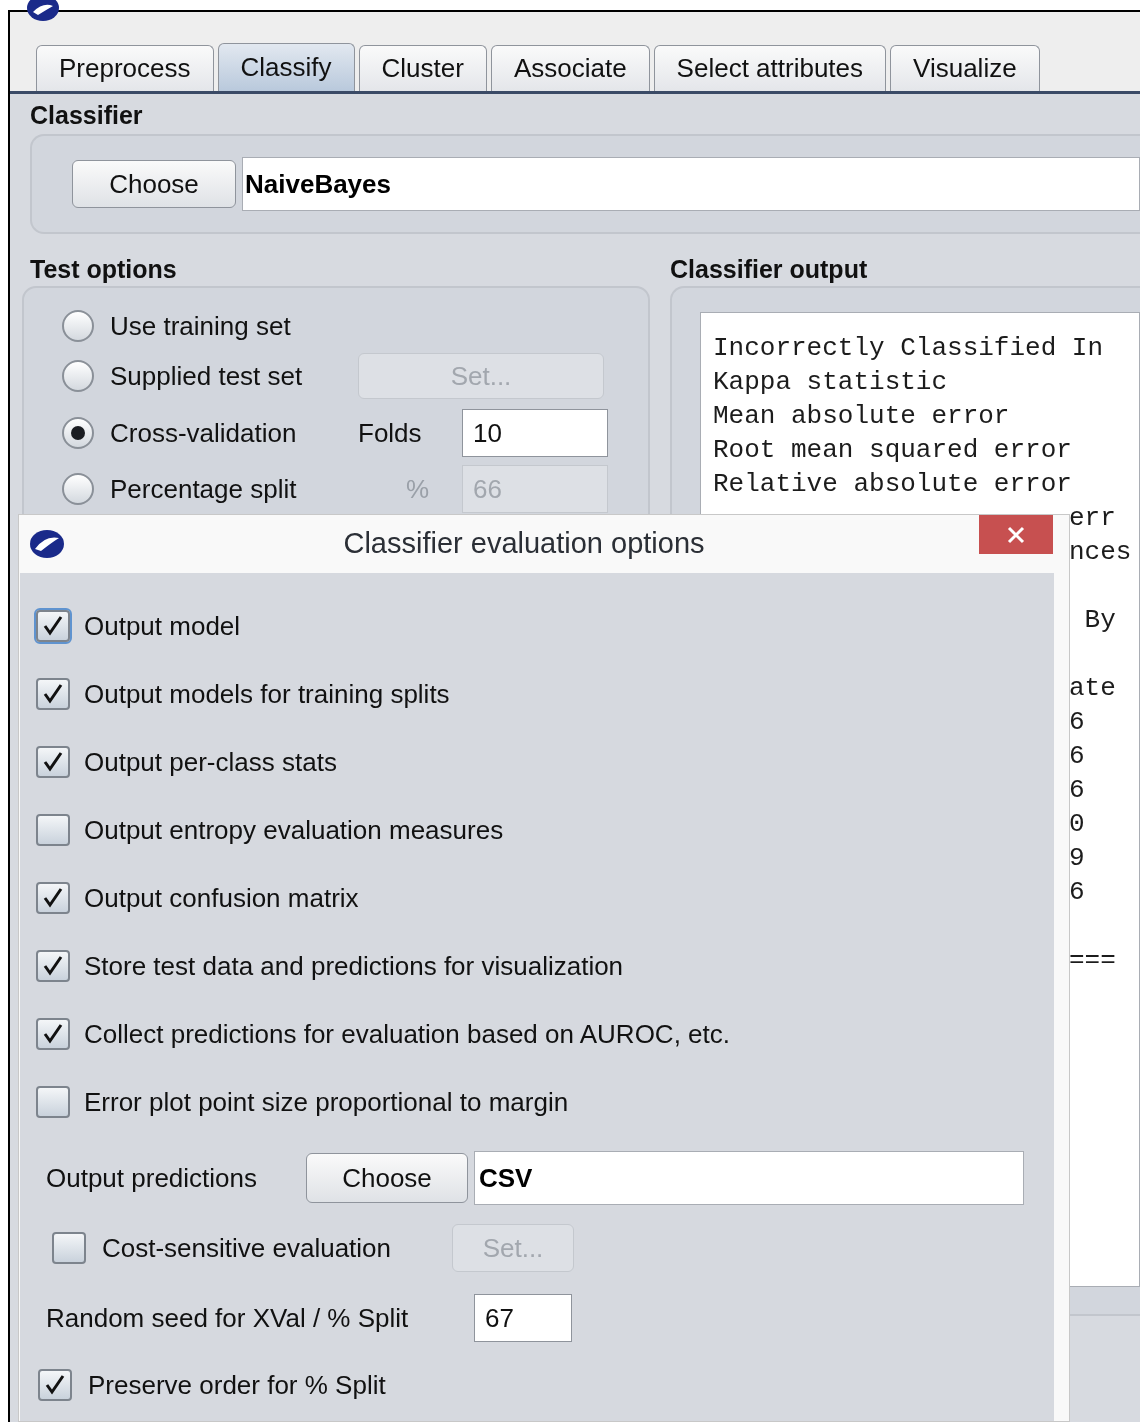 The width and height of the screenshot is (1140, 1422). What do you see at coordinates (207, 376) in the screenshot?
I see `option-label: Supplied test set` at bounding box center [207, 376].